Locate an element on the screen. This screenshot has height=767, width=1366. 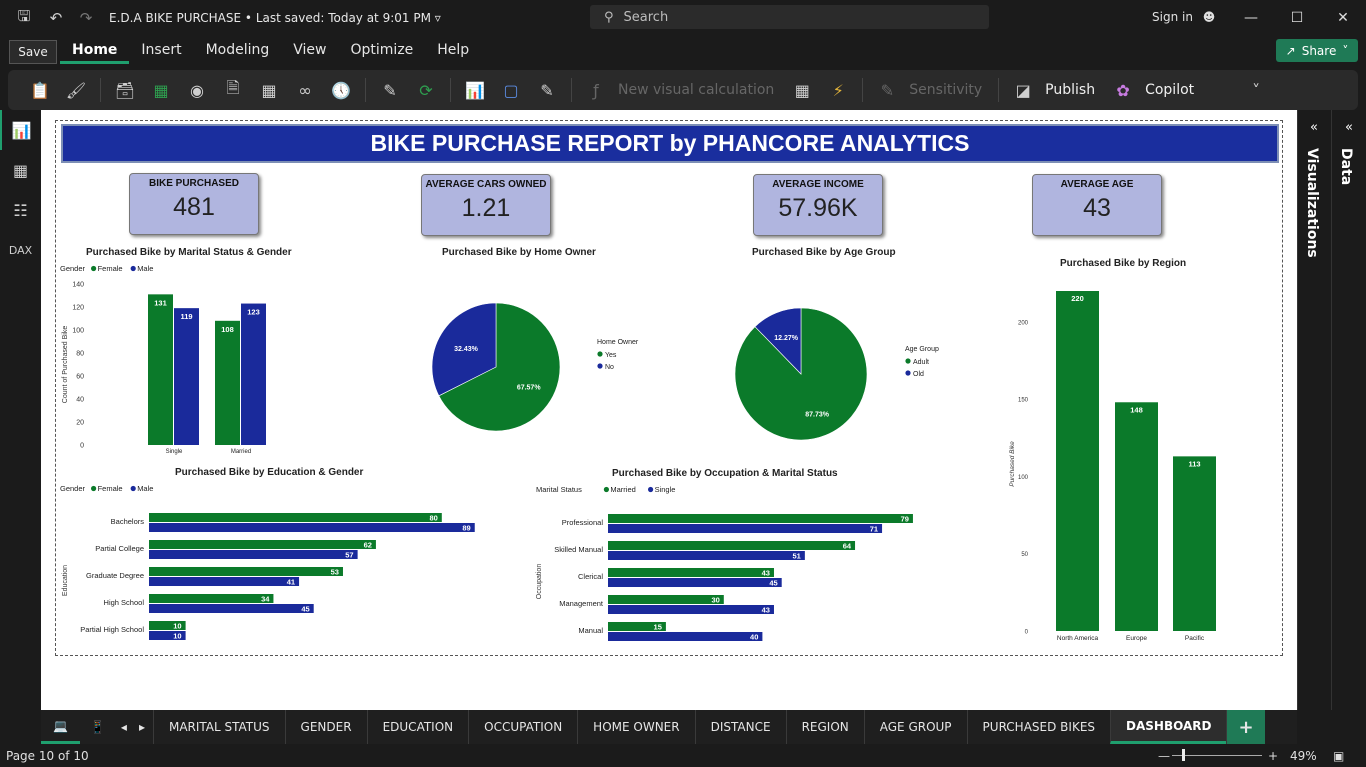
dataverse-icon: ∞ is located at coordinates (305, 90).